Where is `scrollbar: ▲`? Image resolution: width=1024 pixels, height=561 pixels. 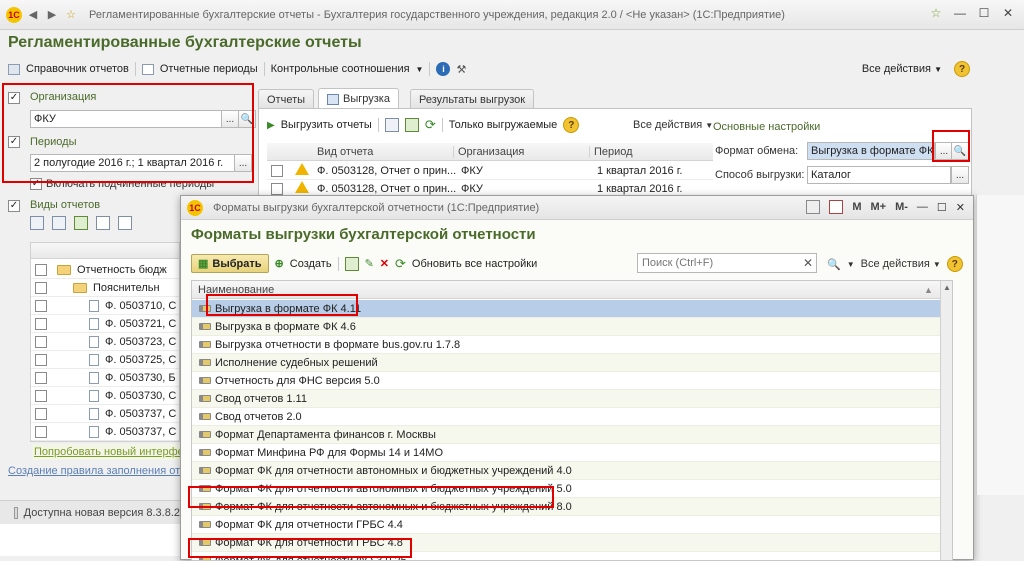 scrollbar: ▲ is located at coordinates (946, 421).